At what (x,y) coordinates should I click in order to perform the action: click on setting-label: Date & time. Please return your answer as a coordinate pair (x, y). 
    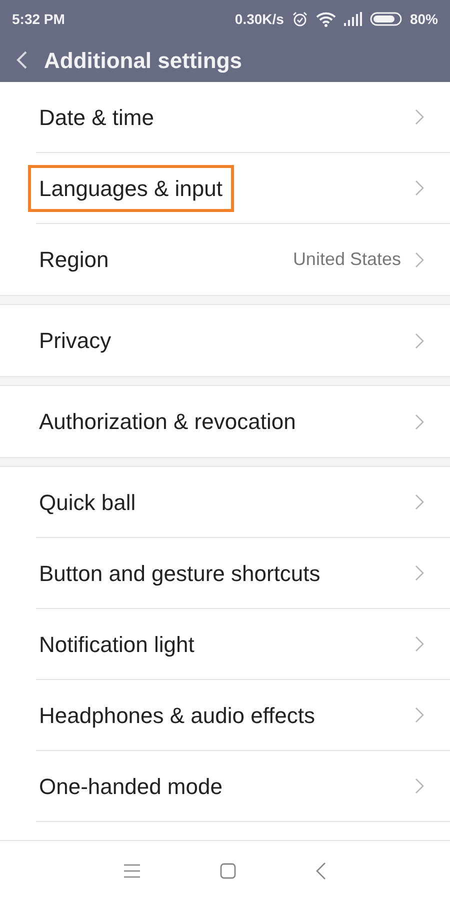
    Looking at the image, I should click on (96, 118).